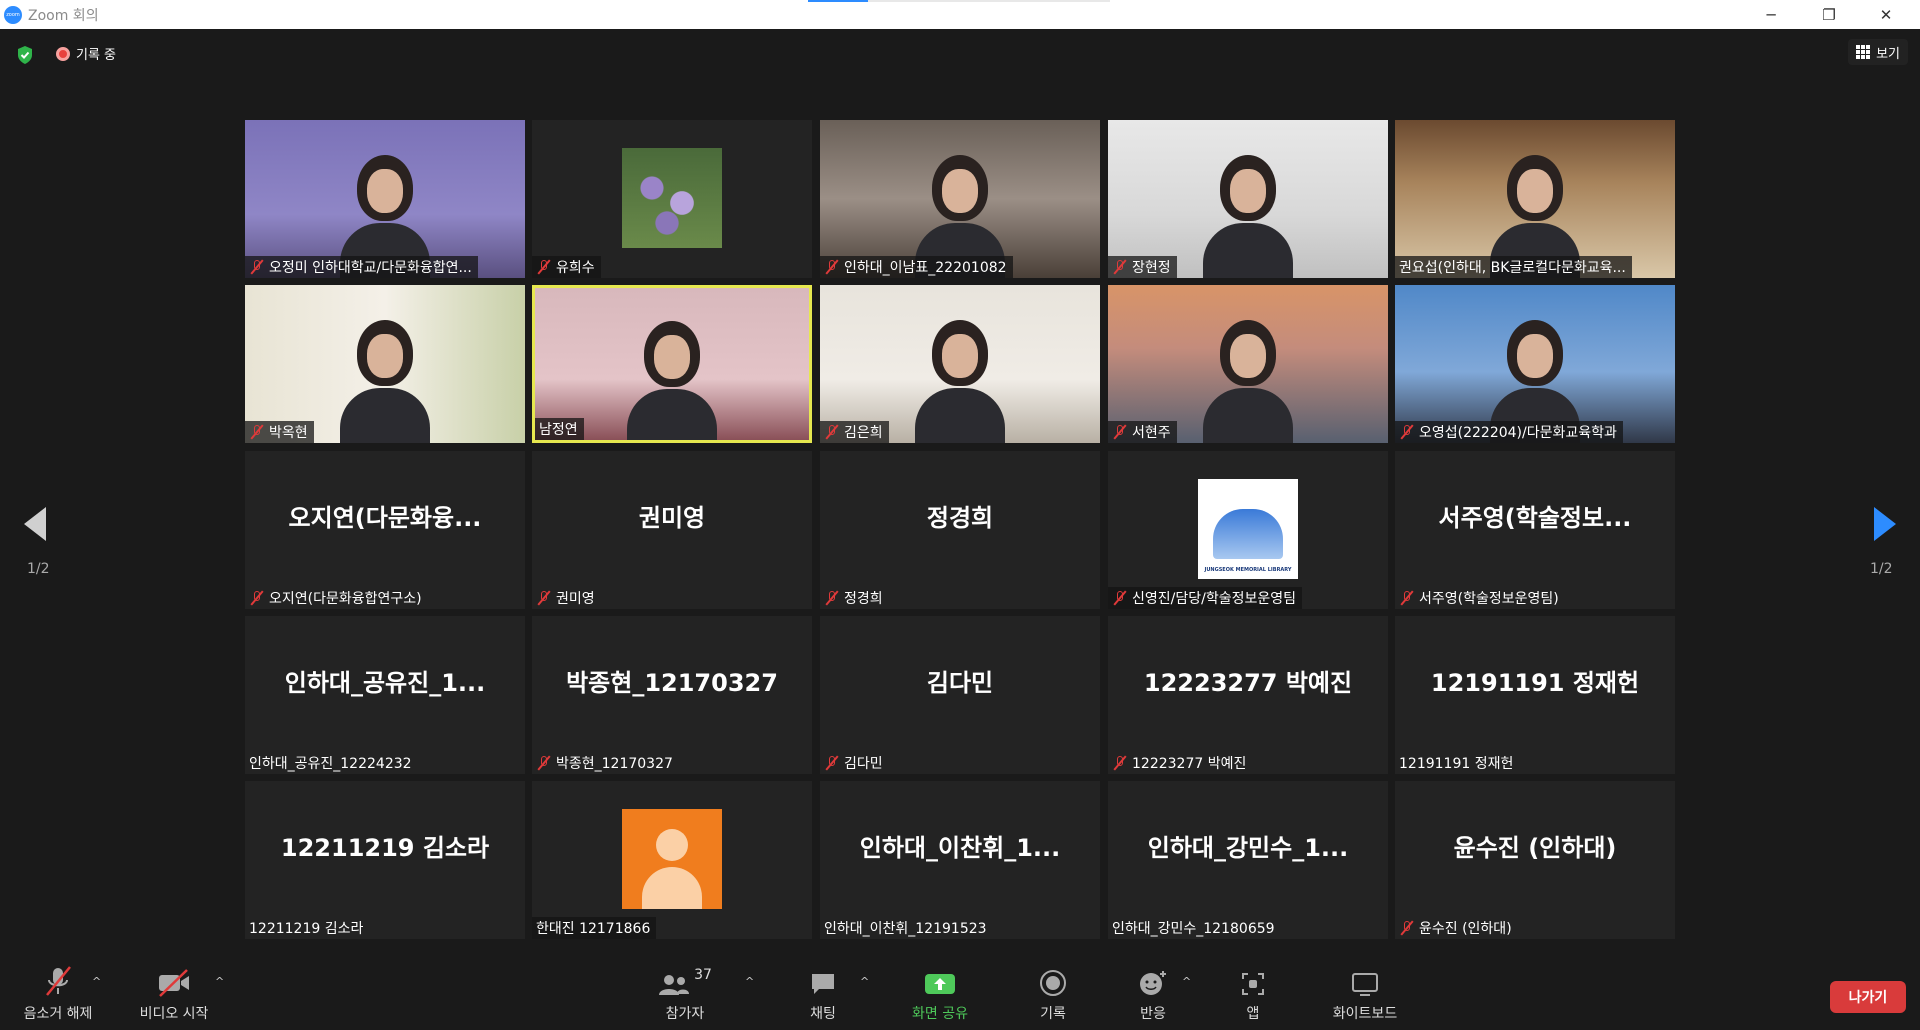 This screenshot has width=1920, height=1030. What do you see at coordinates (1771, 14) in the screenshot?
I see `minimize-button: ─` at bounding box center [1771, 14].